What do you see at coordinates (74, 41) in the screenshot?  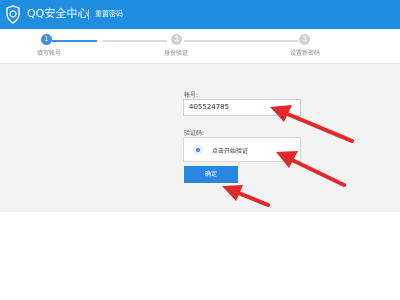 I see `progress-line-active` at bounding box center [74, 41].